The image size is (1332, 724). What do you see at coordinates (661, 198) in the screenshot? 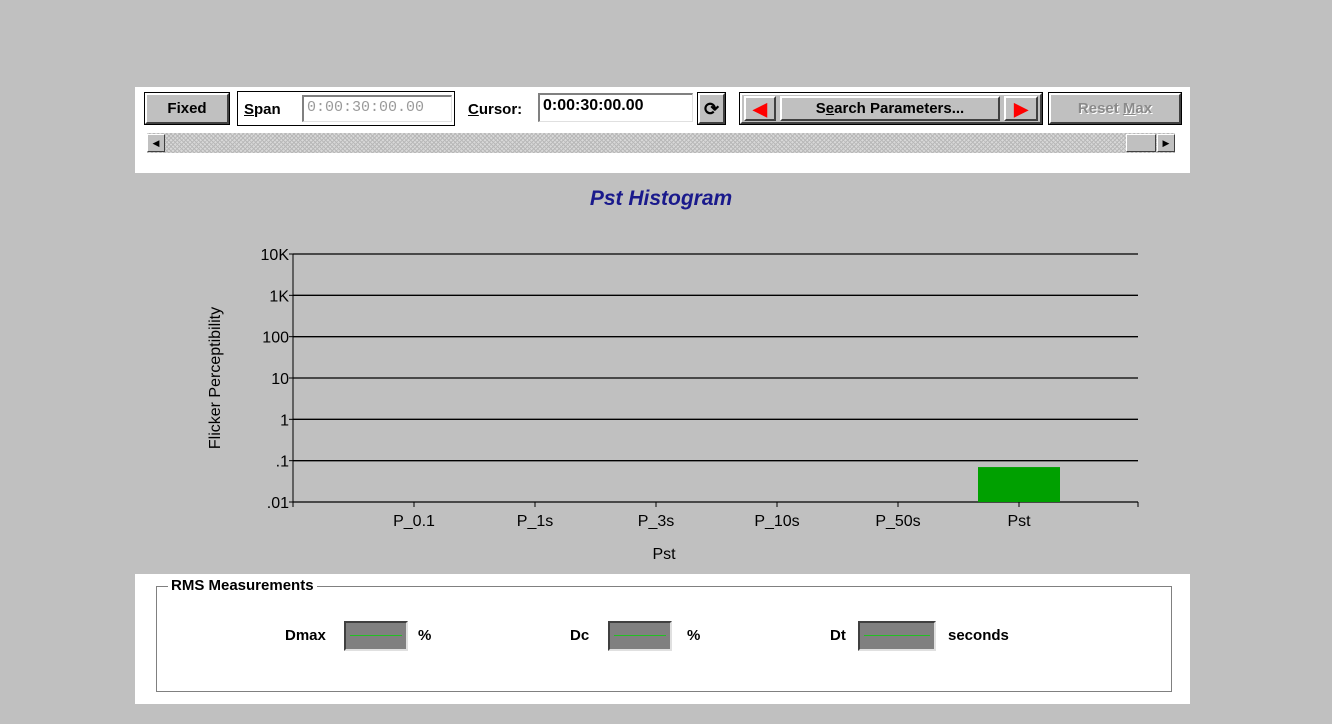
I see `chart-title: Pst Histogram` at bounding box center [661, 198].